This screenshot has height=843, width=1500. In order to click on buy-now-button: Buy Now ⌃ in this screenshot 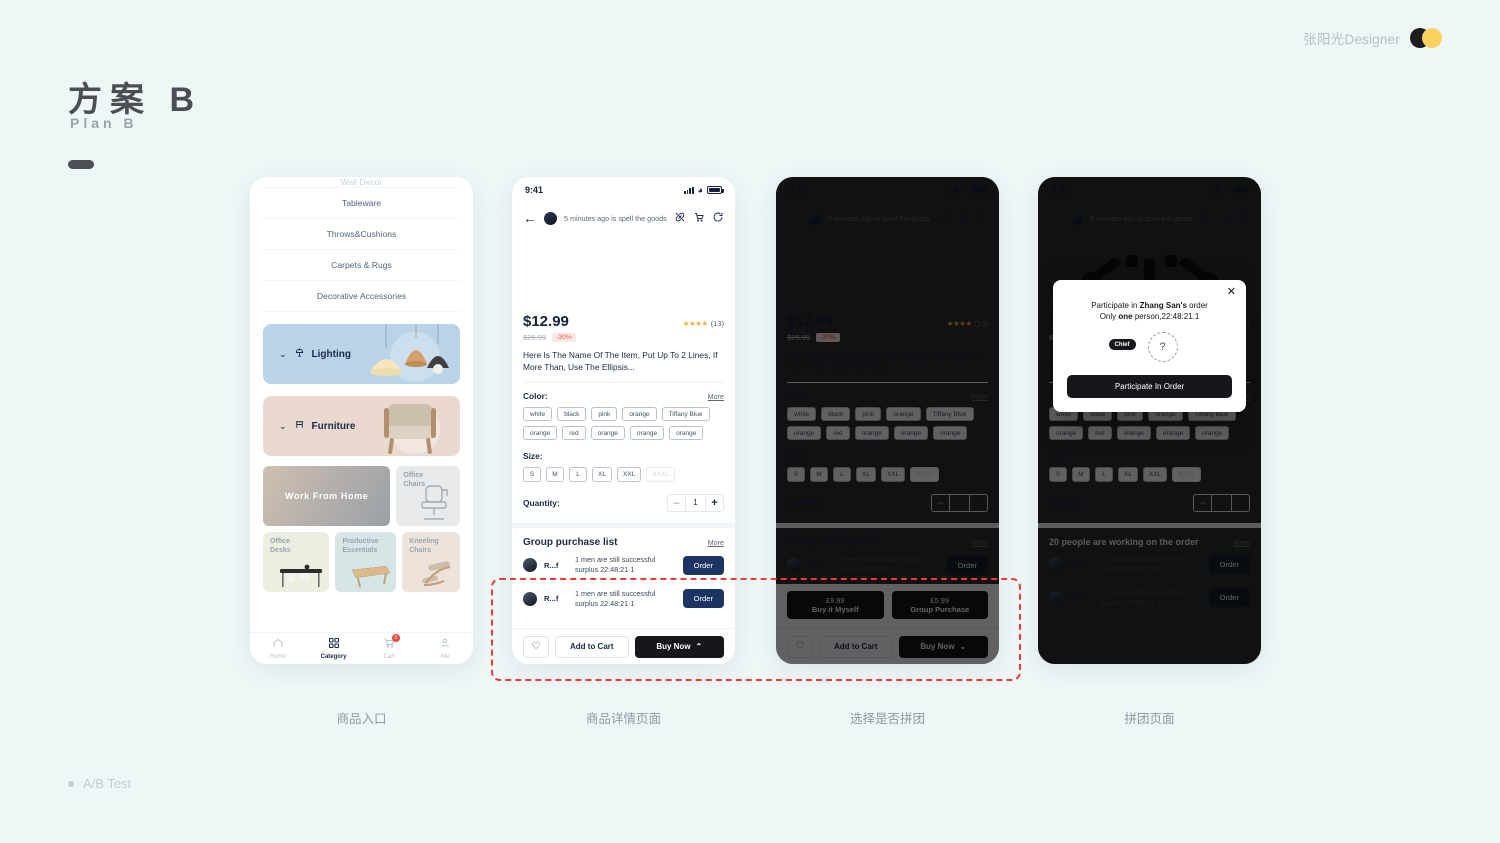, I will do `click(679, 646)`.